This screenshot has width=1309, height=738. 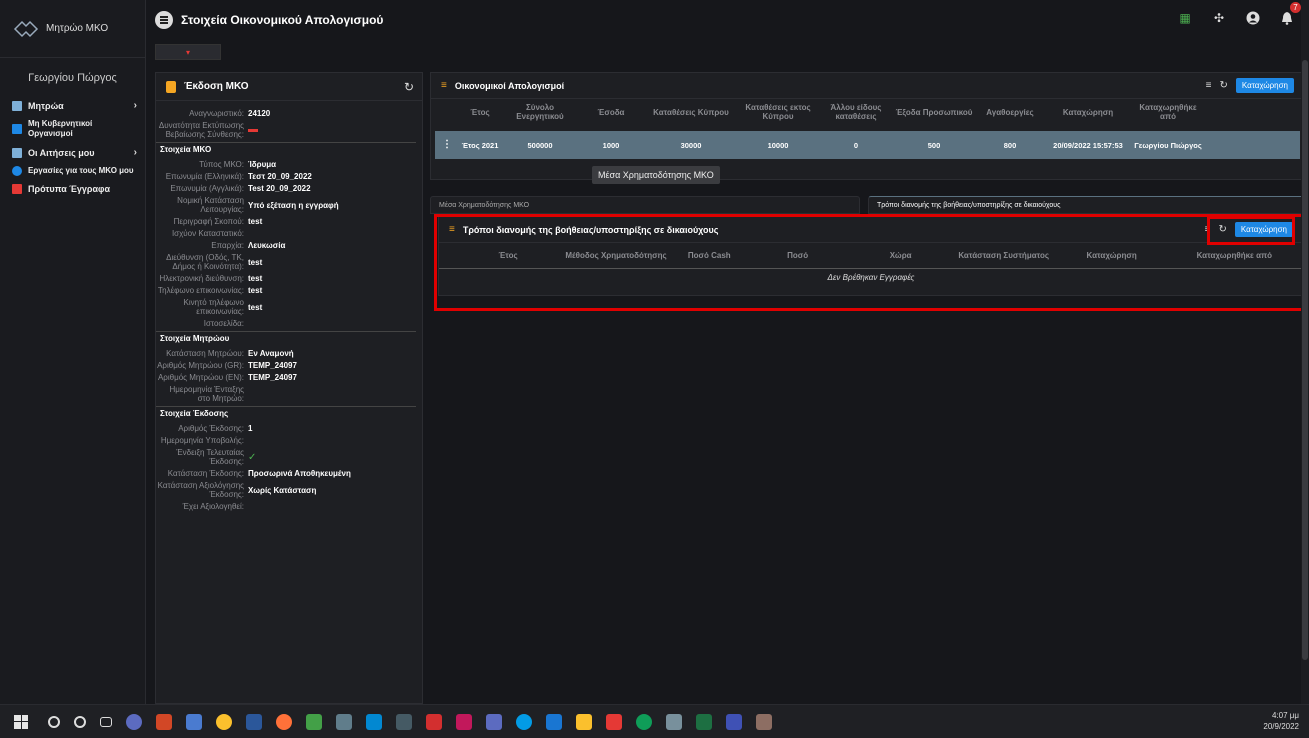 I want to click on taskbar: 4:07 μμ 20/9/2022, so click(x=654, y=721).